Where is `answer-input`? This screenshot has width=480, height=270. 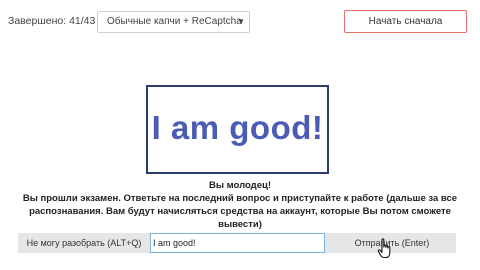
answer-input is located at coordinates (237, 243).